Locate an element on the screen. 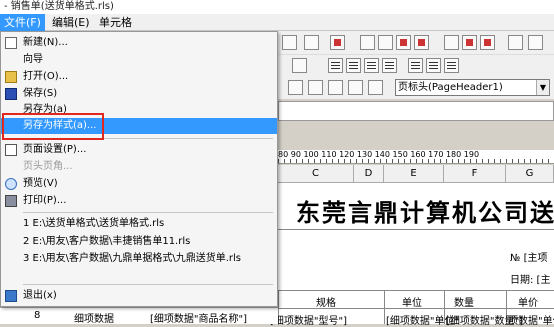 This screenshot has height=327, width=554. align-left-icon is located at coordinates (335, 65).